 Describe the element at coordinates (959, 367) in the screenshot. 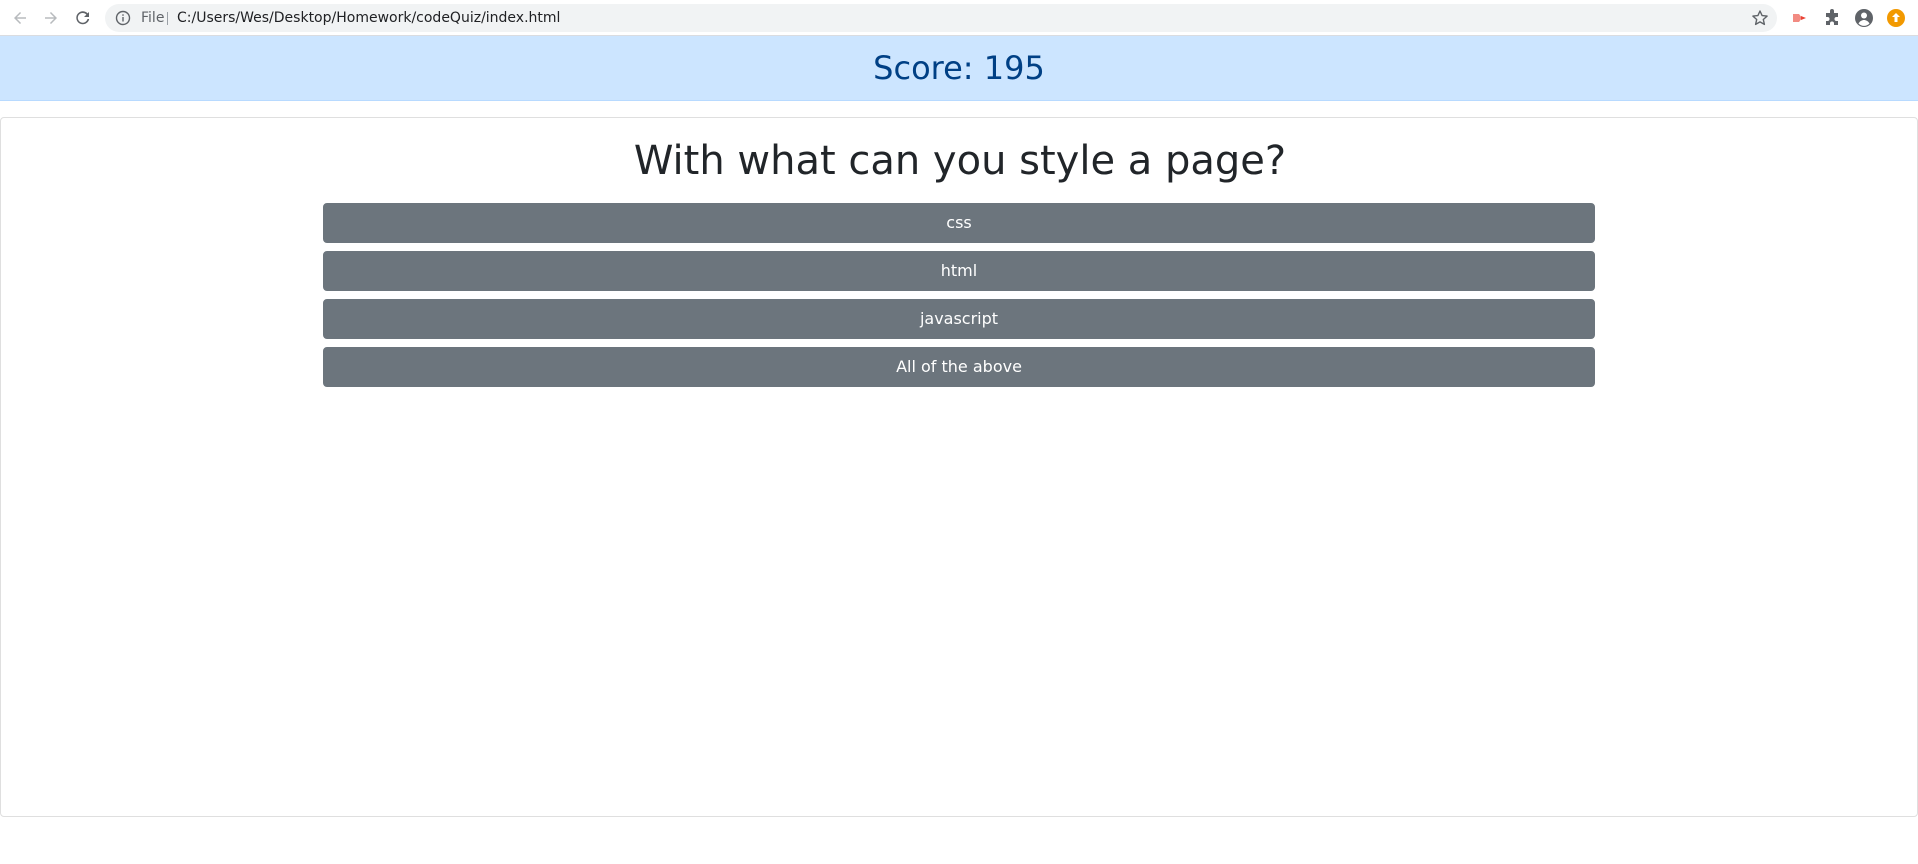

I see `answer-button-all-of-the-above: All of the above` at that location.